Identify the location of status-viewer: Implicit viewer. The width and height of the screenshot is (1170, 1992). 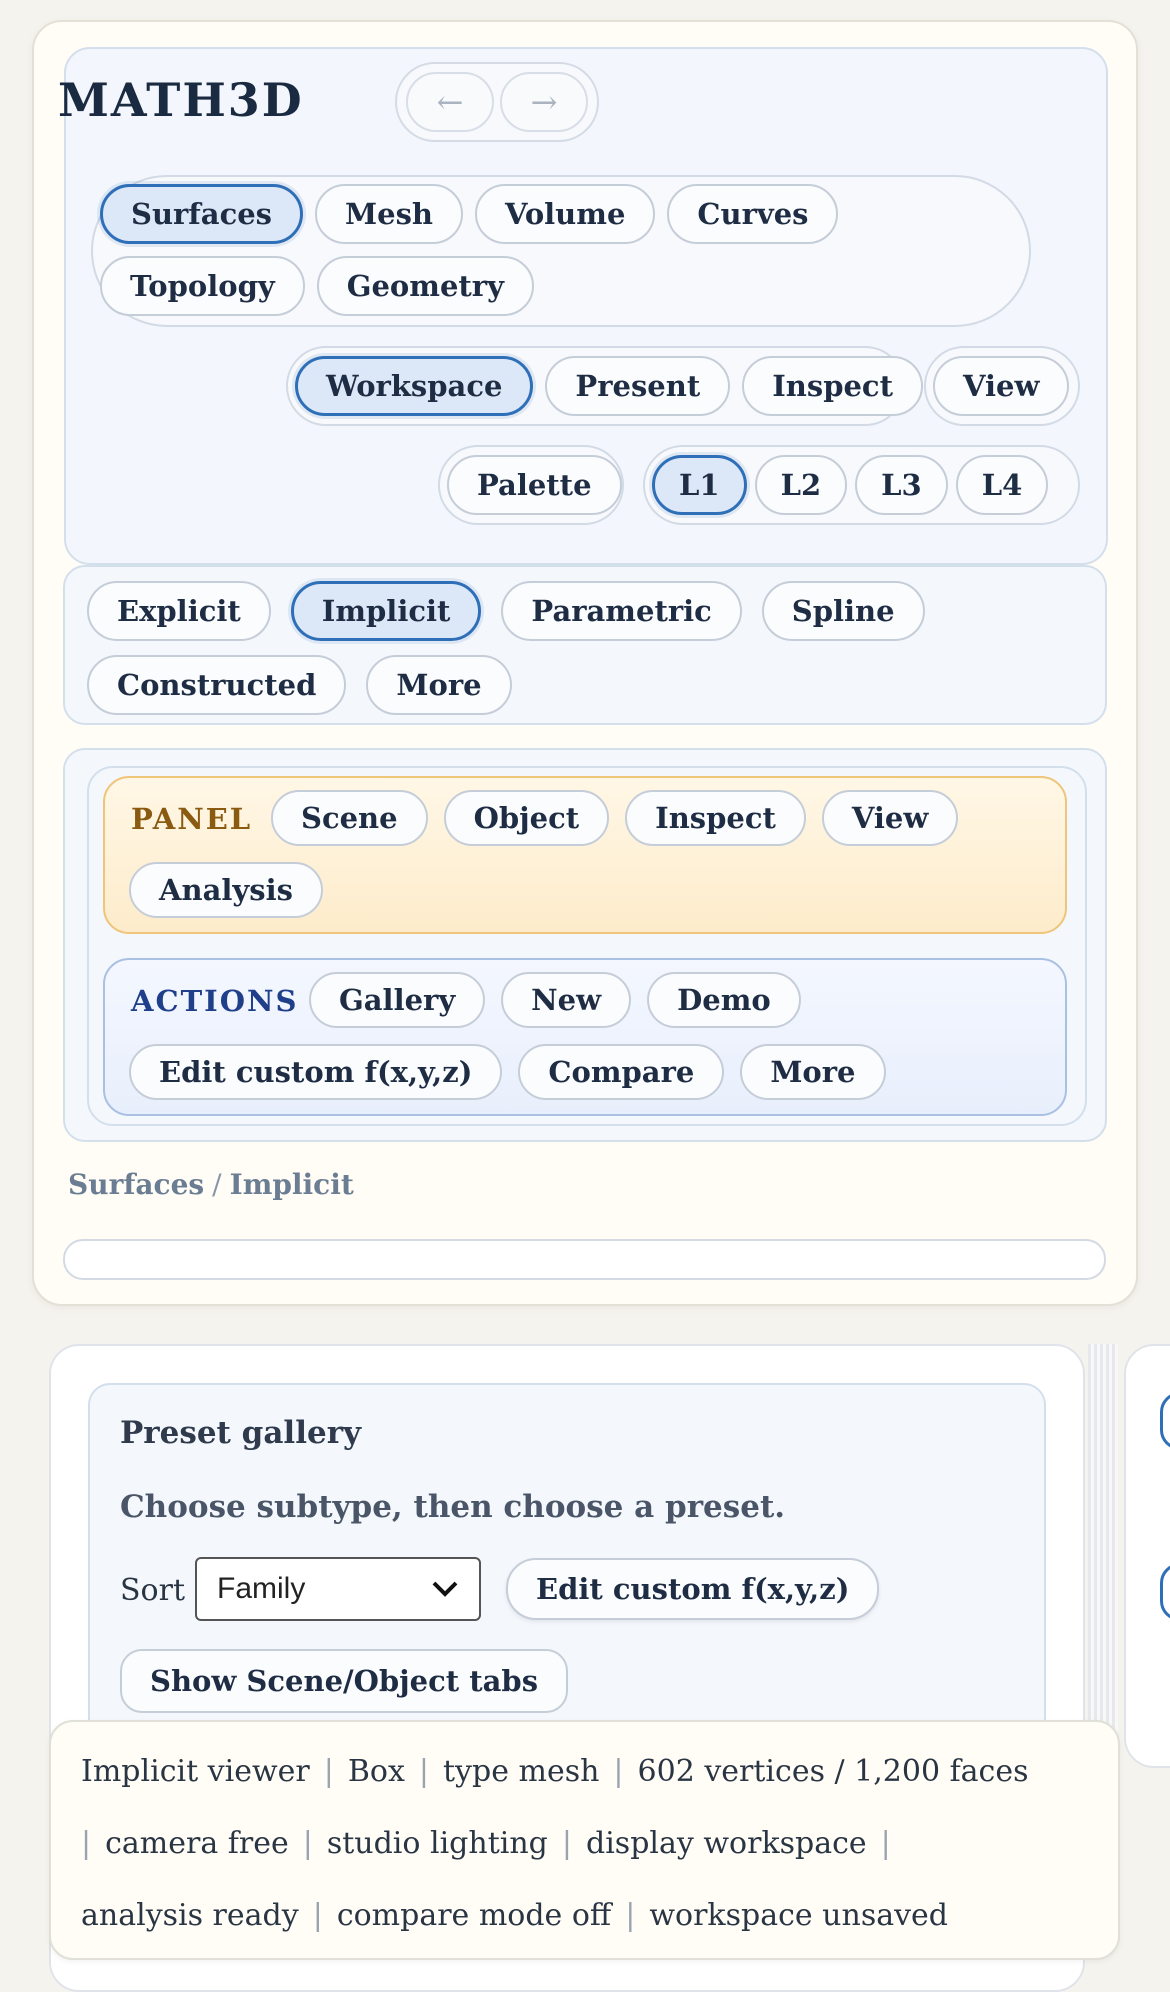
(195, 1771).